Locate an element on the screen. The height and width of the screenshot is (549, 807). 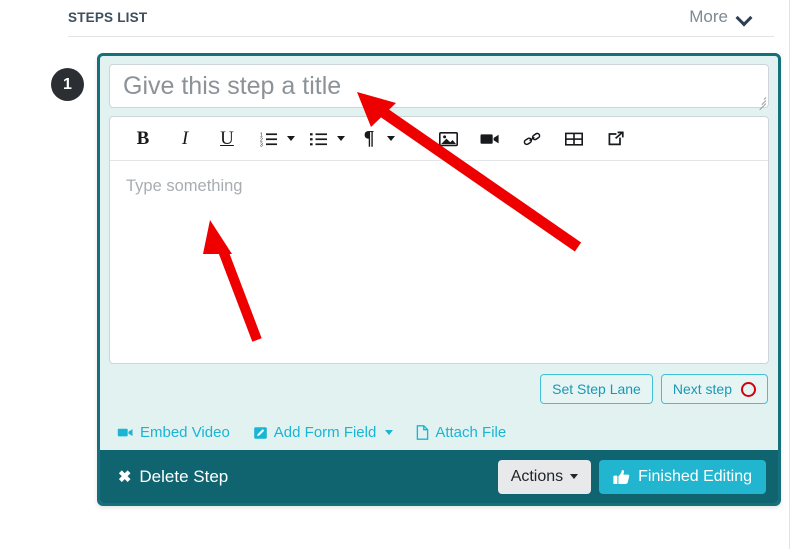
more-label: More is located at coordinates (708, 16).